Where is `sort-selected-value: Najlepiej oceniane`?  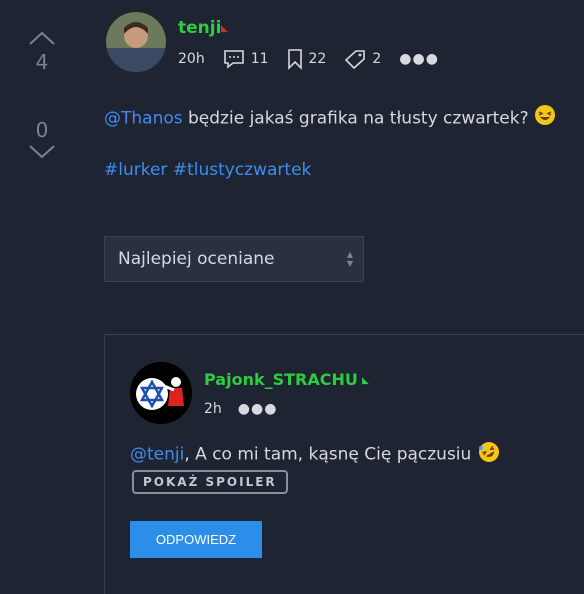 sort-selected-value: Najlepiej oceniane is located at coordinates (196, 259).